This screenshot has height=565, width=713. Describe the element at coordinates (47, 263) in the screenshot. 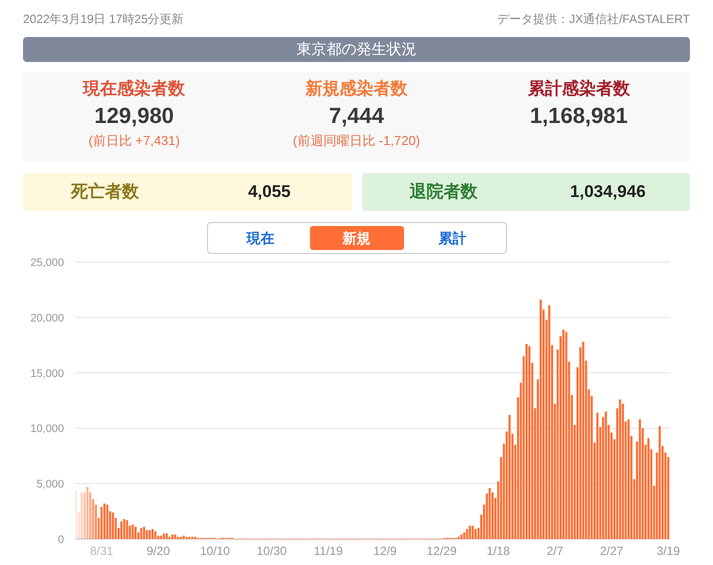

I see `y-axis-label: 25,000` at that location.